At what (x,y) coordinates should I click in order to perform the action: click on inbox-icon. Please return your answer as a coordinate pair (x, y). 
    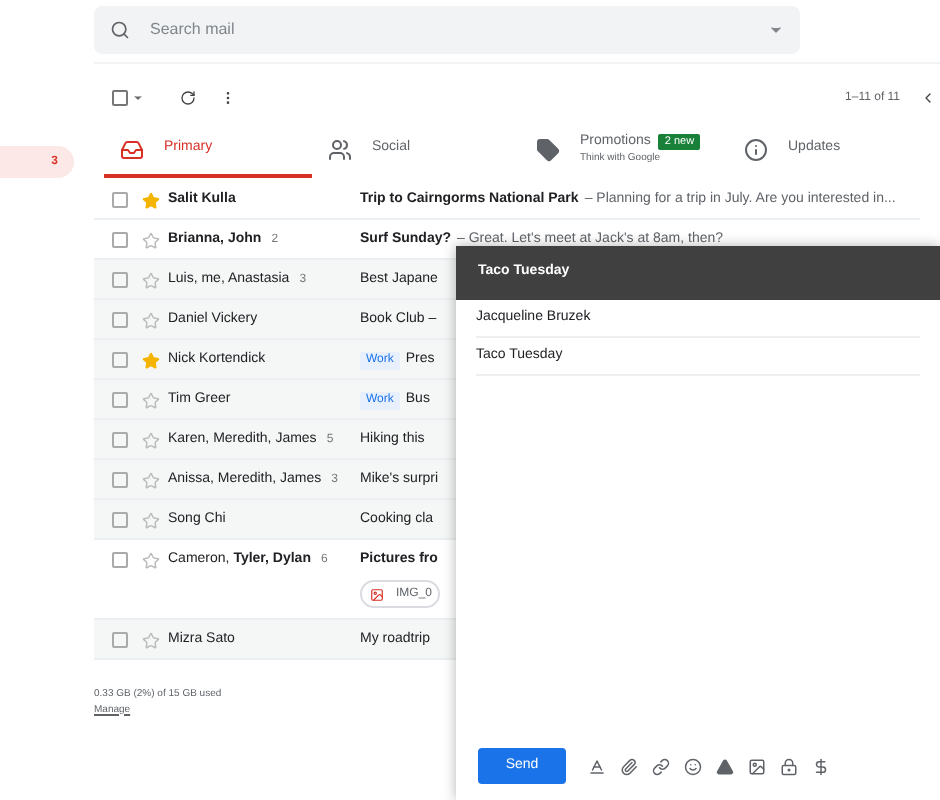
    Looking at the image, I should click on (132, 149).